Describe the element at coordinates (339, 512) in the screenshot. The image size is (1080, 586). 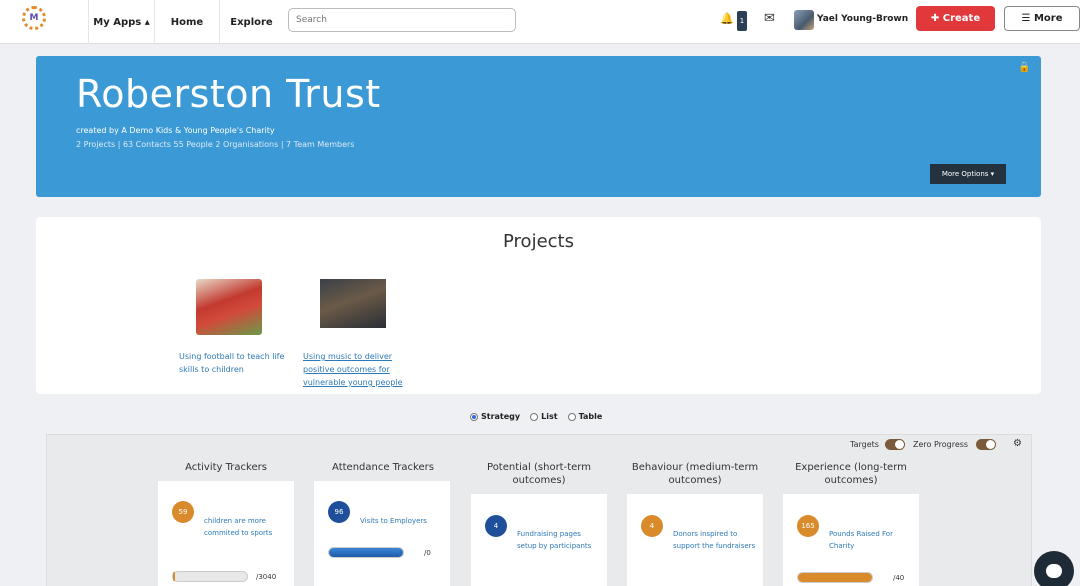
I see `count-badge: 96` at that location.